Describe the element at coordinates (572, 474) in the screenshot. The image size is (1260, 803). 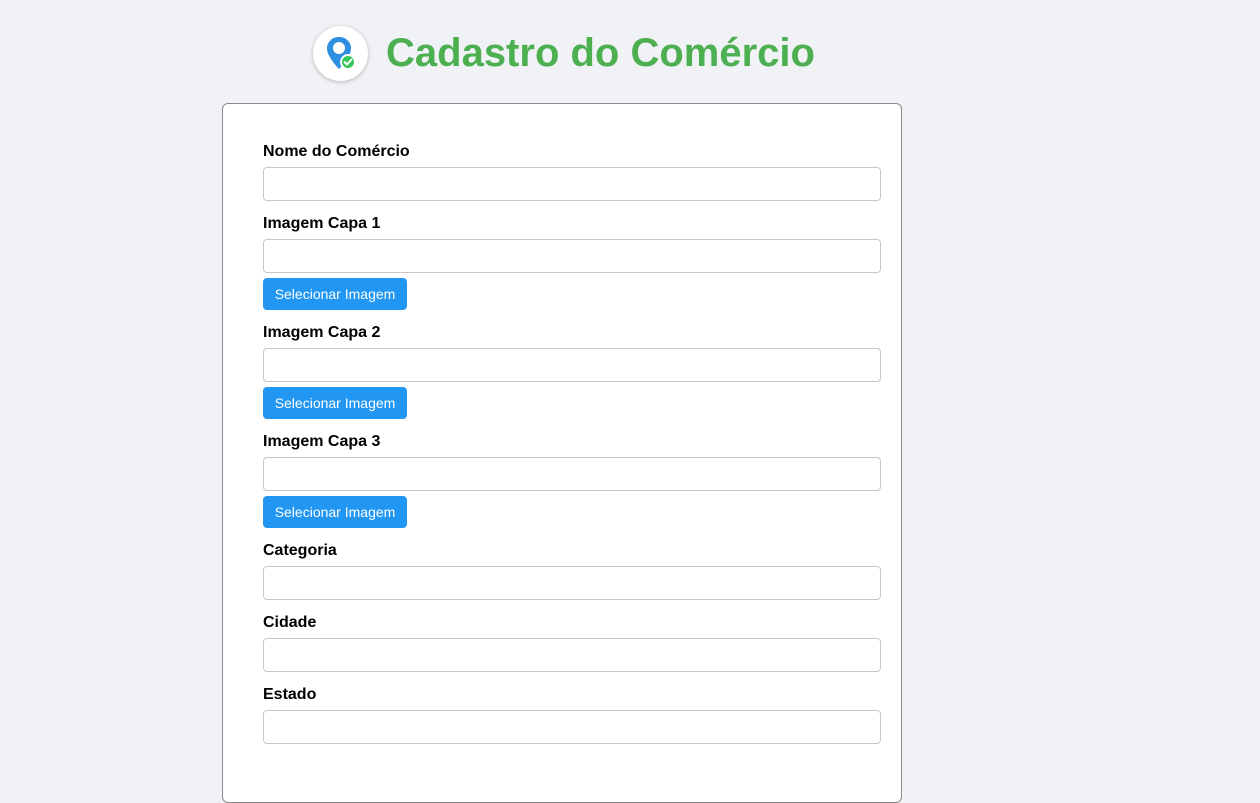
I see `imagem-capa-3-input` at that location.